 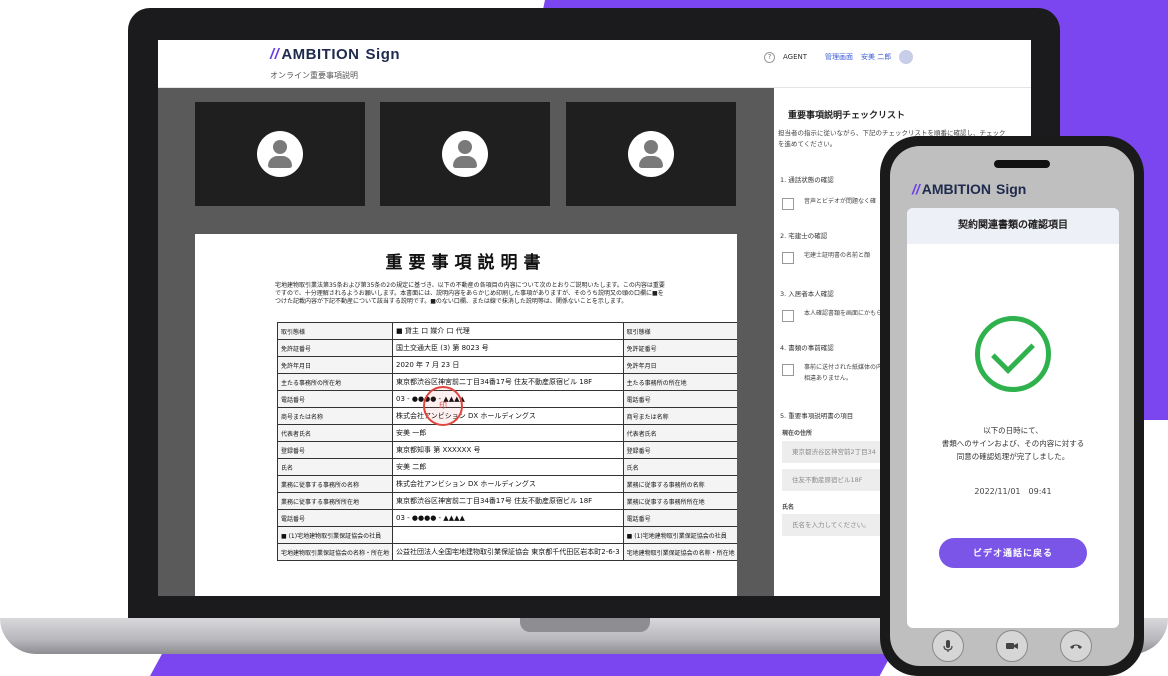 I want to click on admin-link: 管理画面, so click(x=839, y=57).